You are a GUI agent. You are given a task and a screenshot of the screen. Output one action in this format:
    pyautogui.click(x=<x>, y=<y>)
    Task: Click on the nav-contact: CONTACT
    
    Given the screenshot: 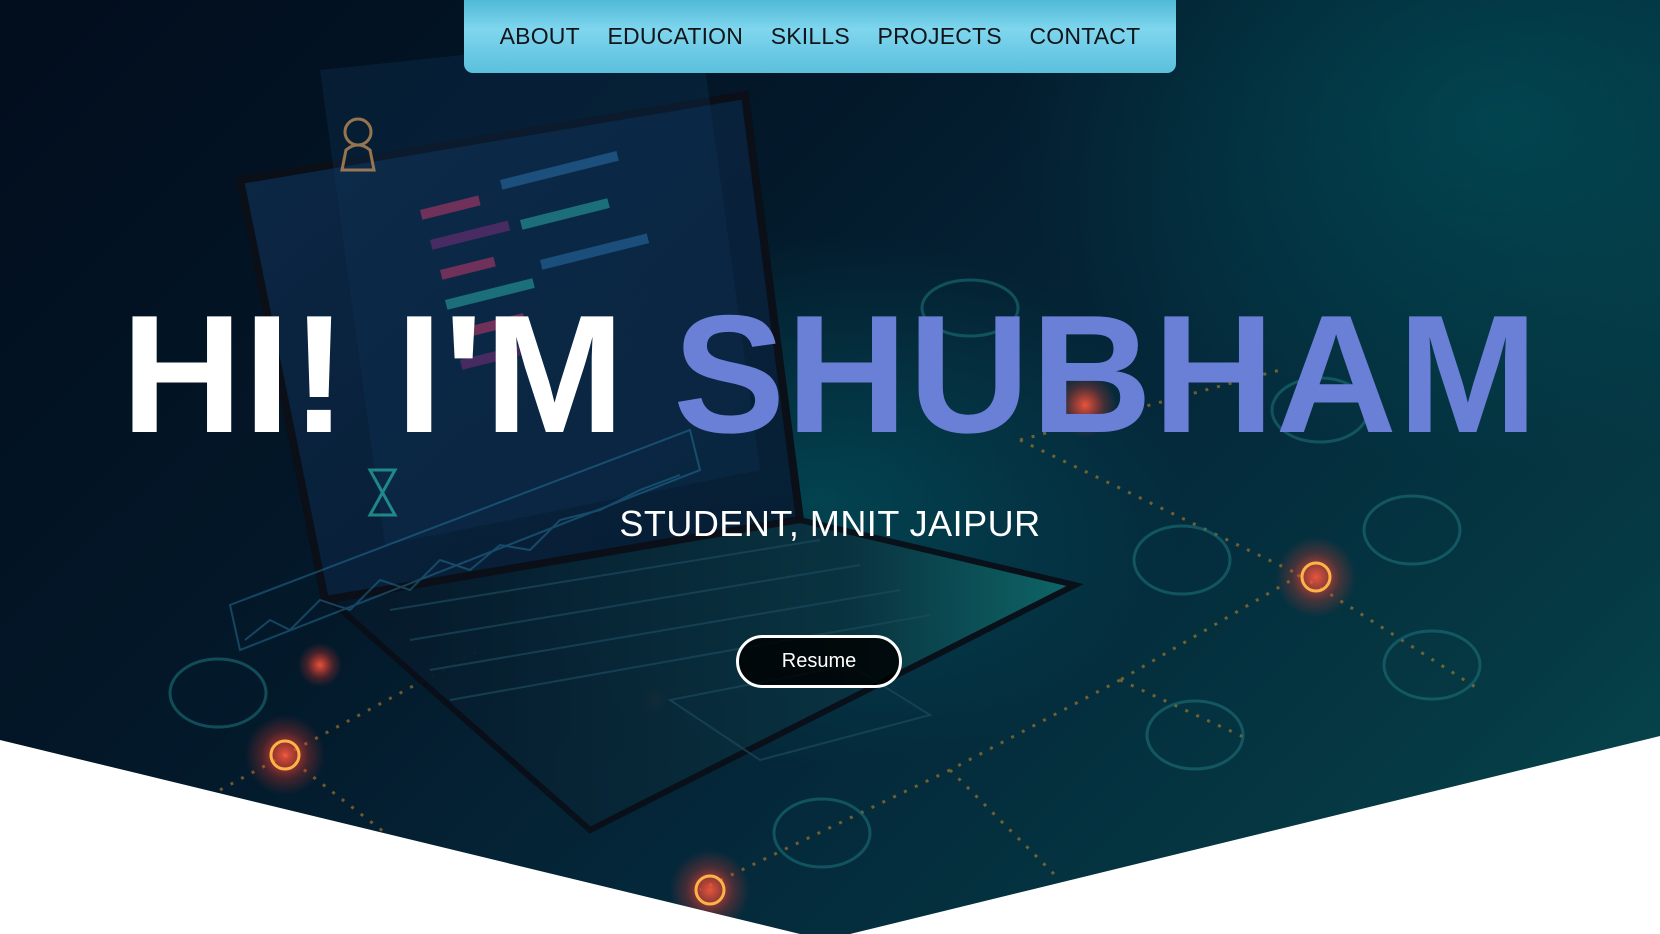 What is the action you would take?
    pyautogui.click(x=1084, y=36)
    